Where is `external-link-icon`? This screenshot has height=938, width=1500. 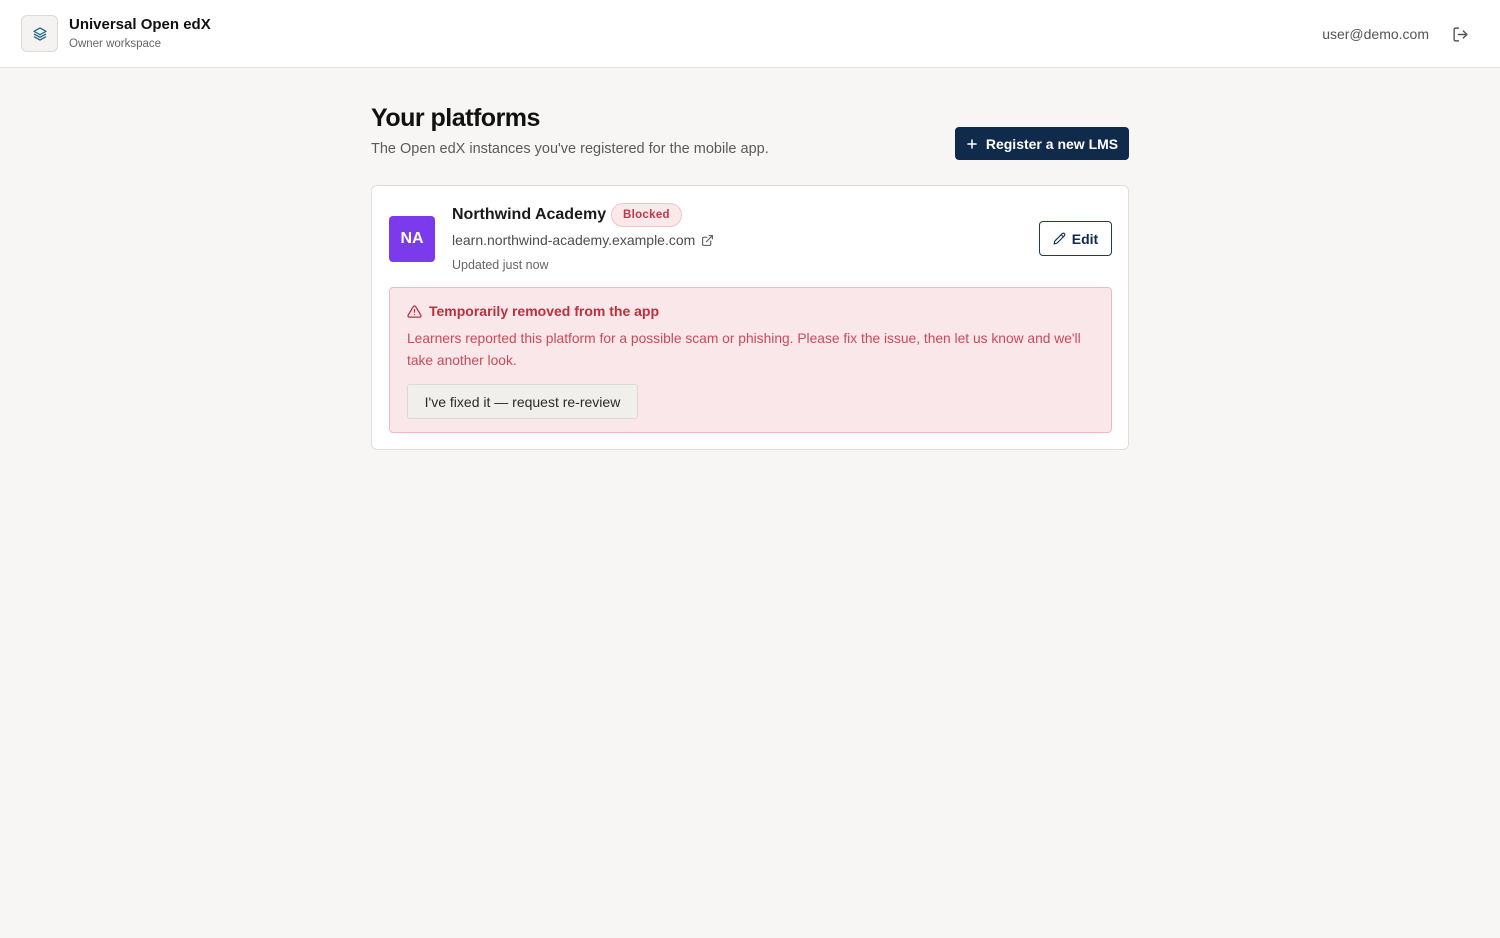 external-link-icon is located at coordinates (708, 240).